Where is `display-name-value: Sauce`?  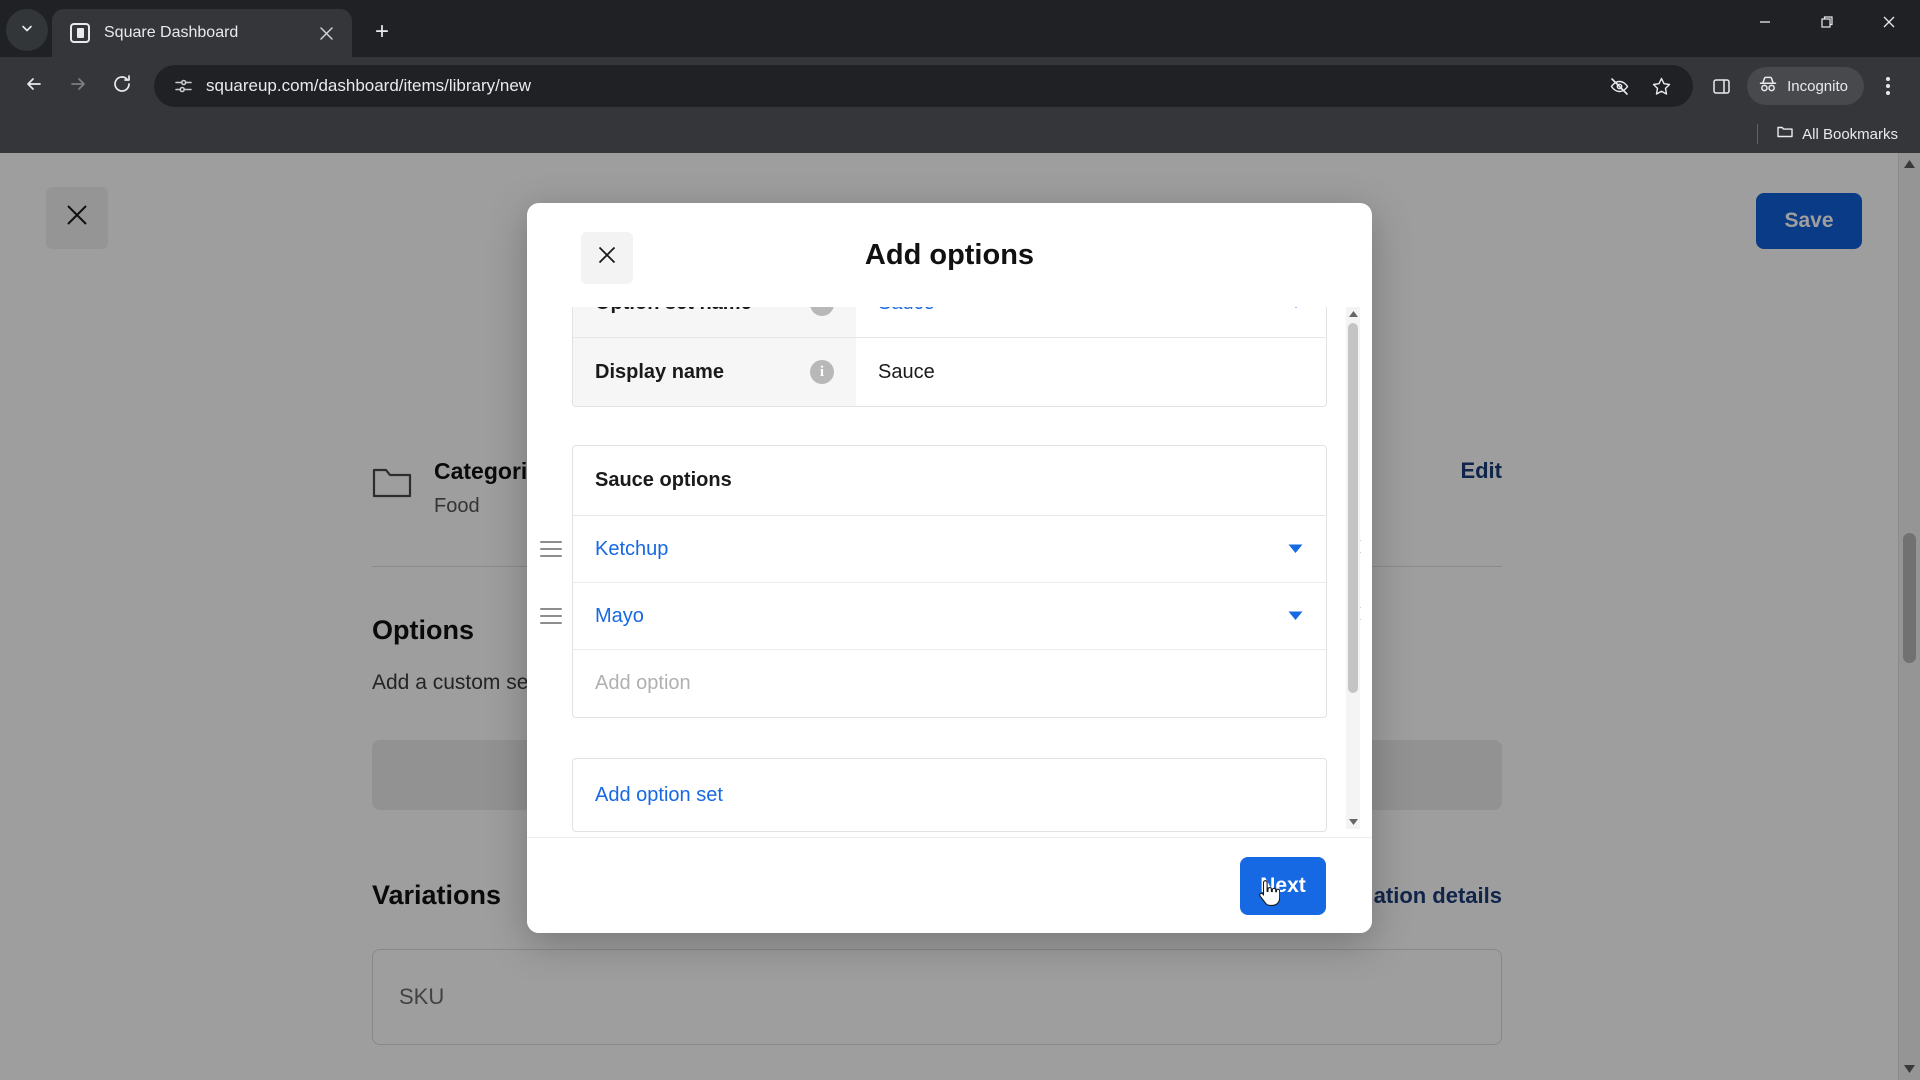
display-name-value: Sauce is located at coordinates (906, 371).